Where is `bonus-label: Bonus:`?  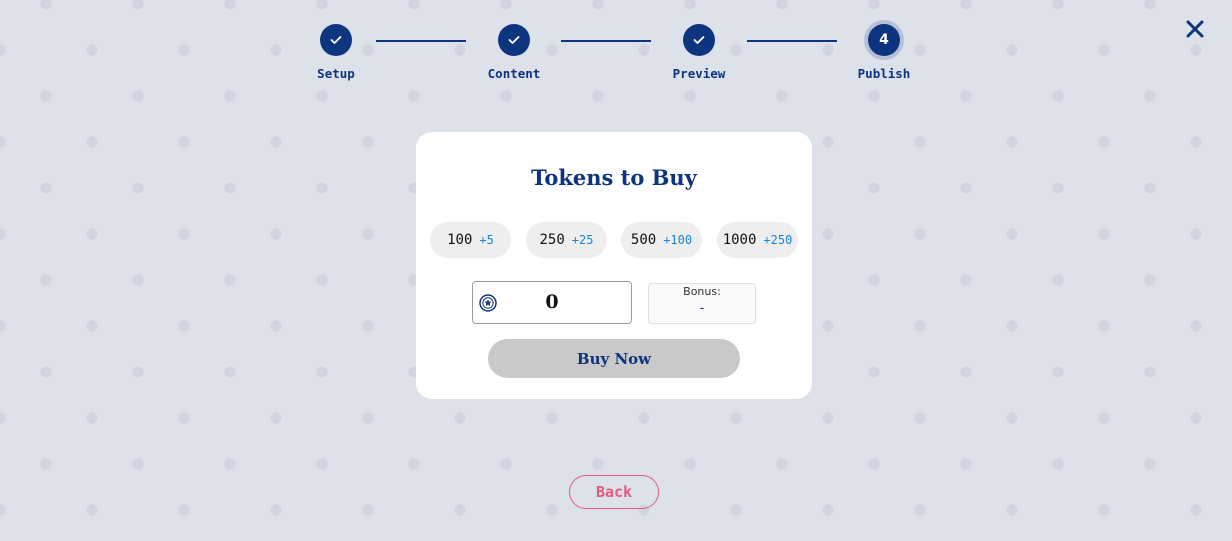 bonus-label: Bonus: is located at coordinates (702, 291).